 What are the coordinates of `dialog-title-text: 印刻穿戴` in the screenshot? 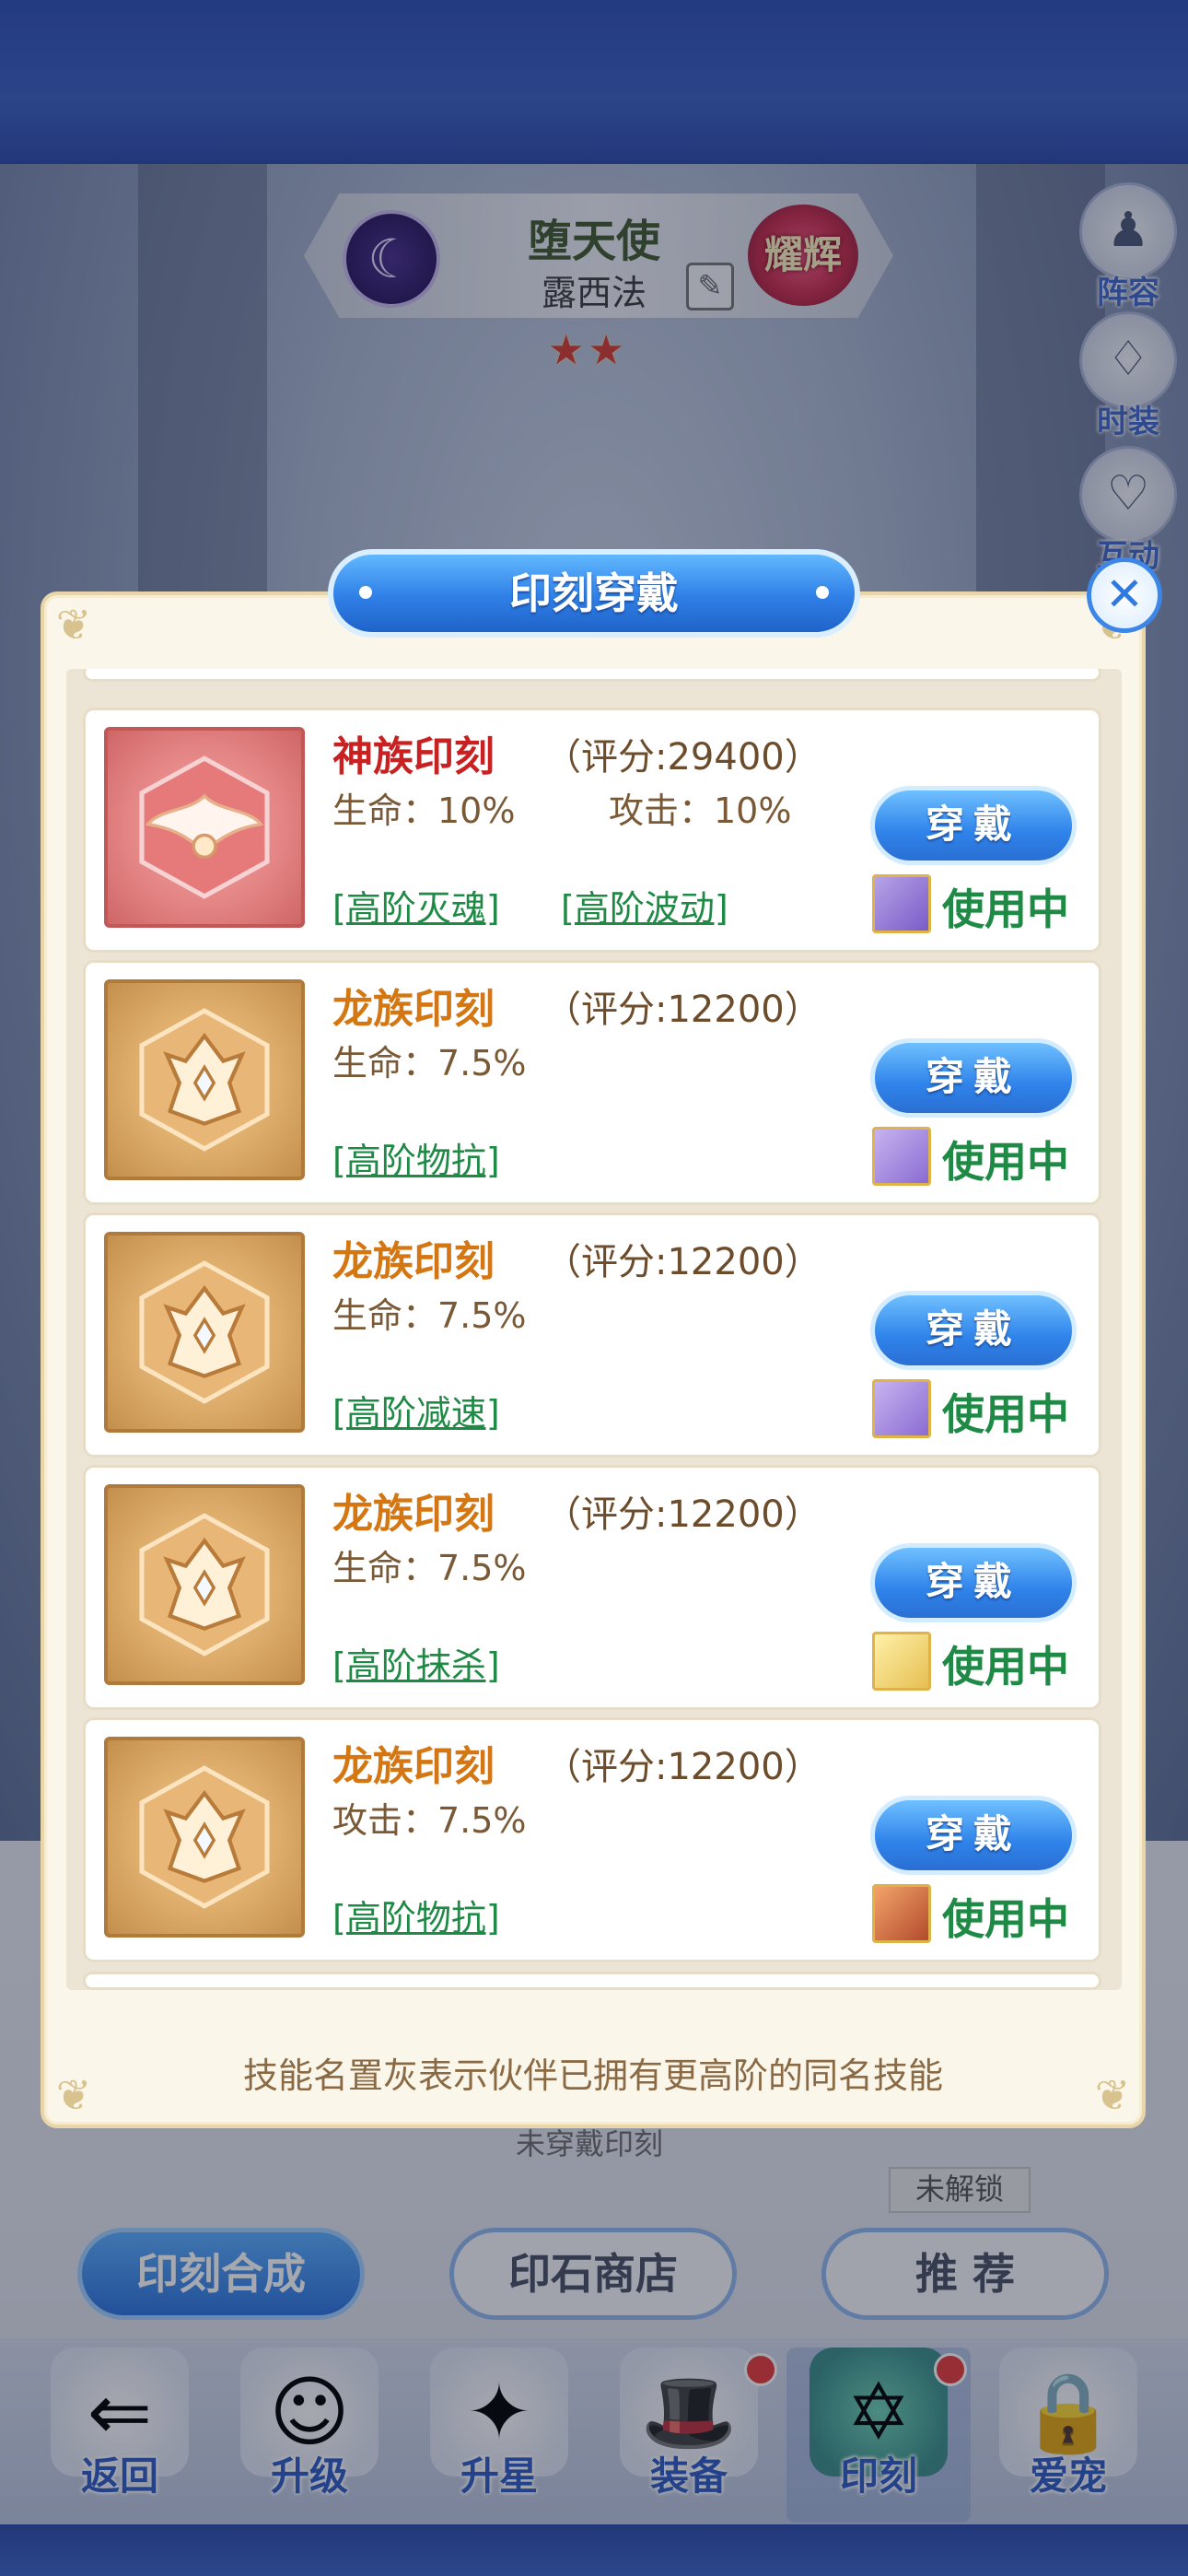 It's located at (594, 593).